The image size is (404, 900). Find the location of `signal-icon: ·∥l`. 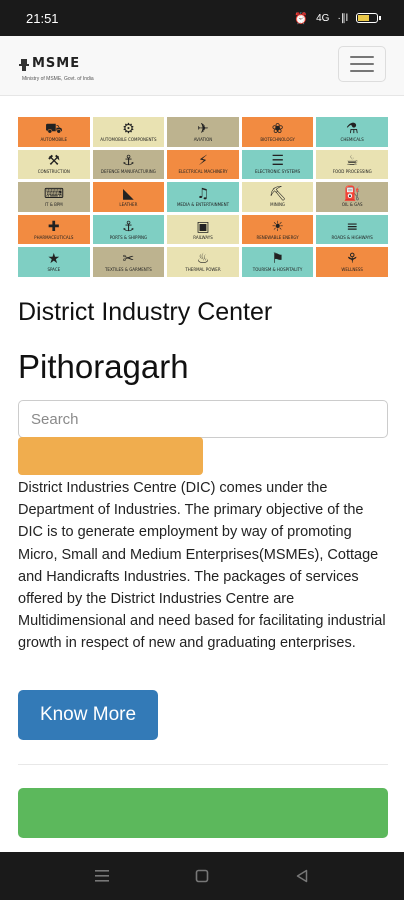

signal-icon: ·∥l is located at coordinates (342, 18).